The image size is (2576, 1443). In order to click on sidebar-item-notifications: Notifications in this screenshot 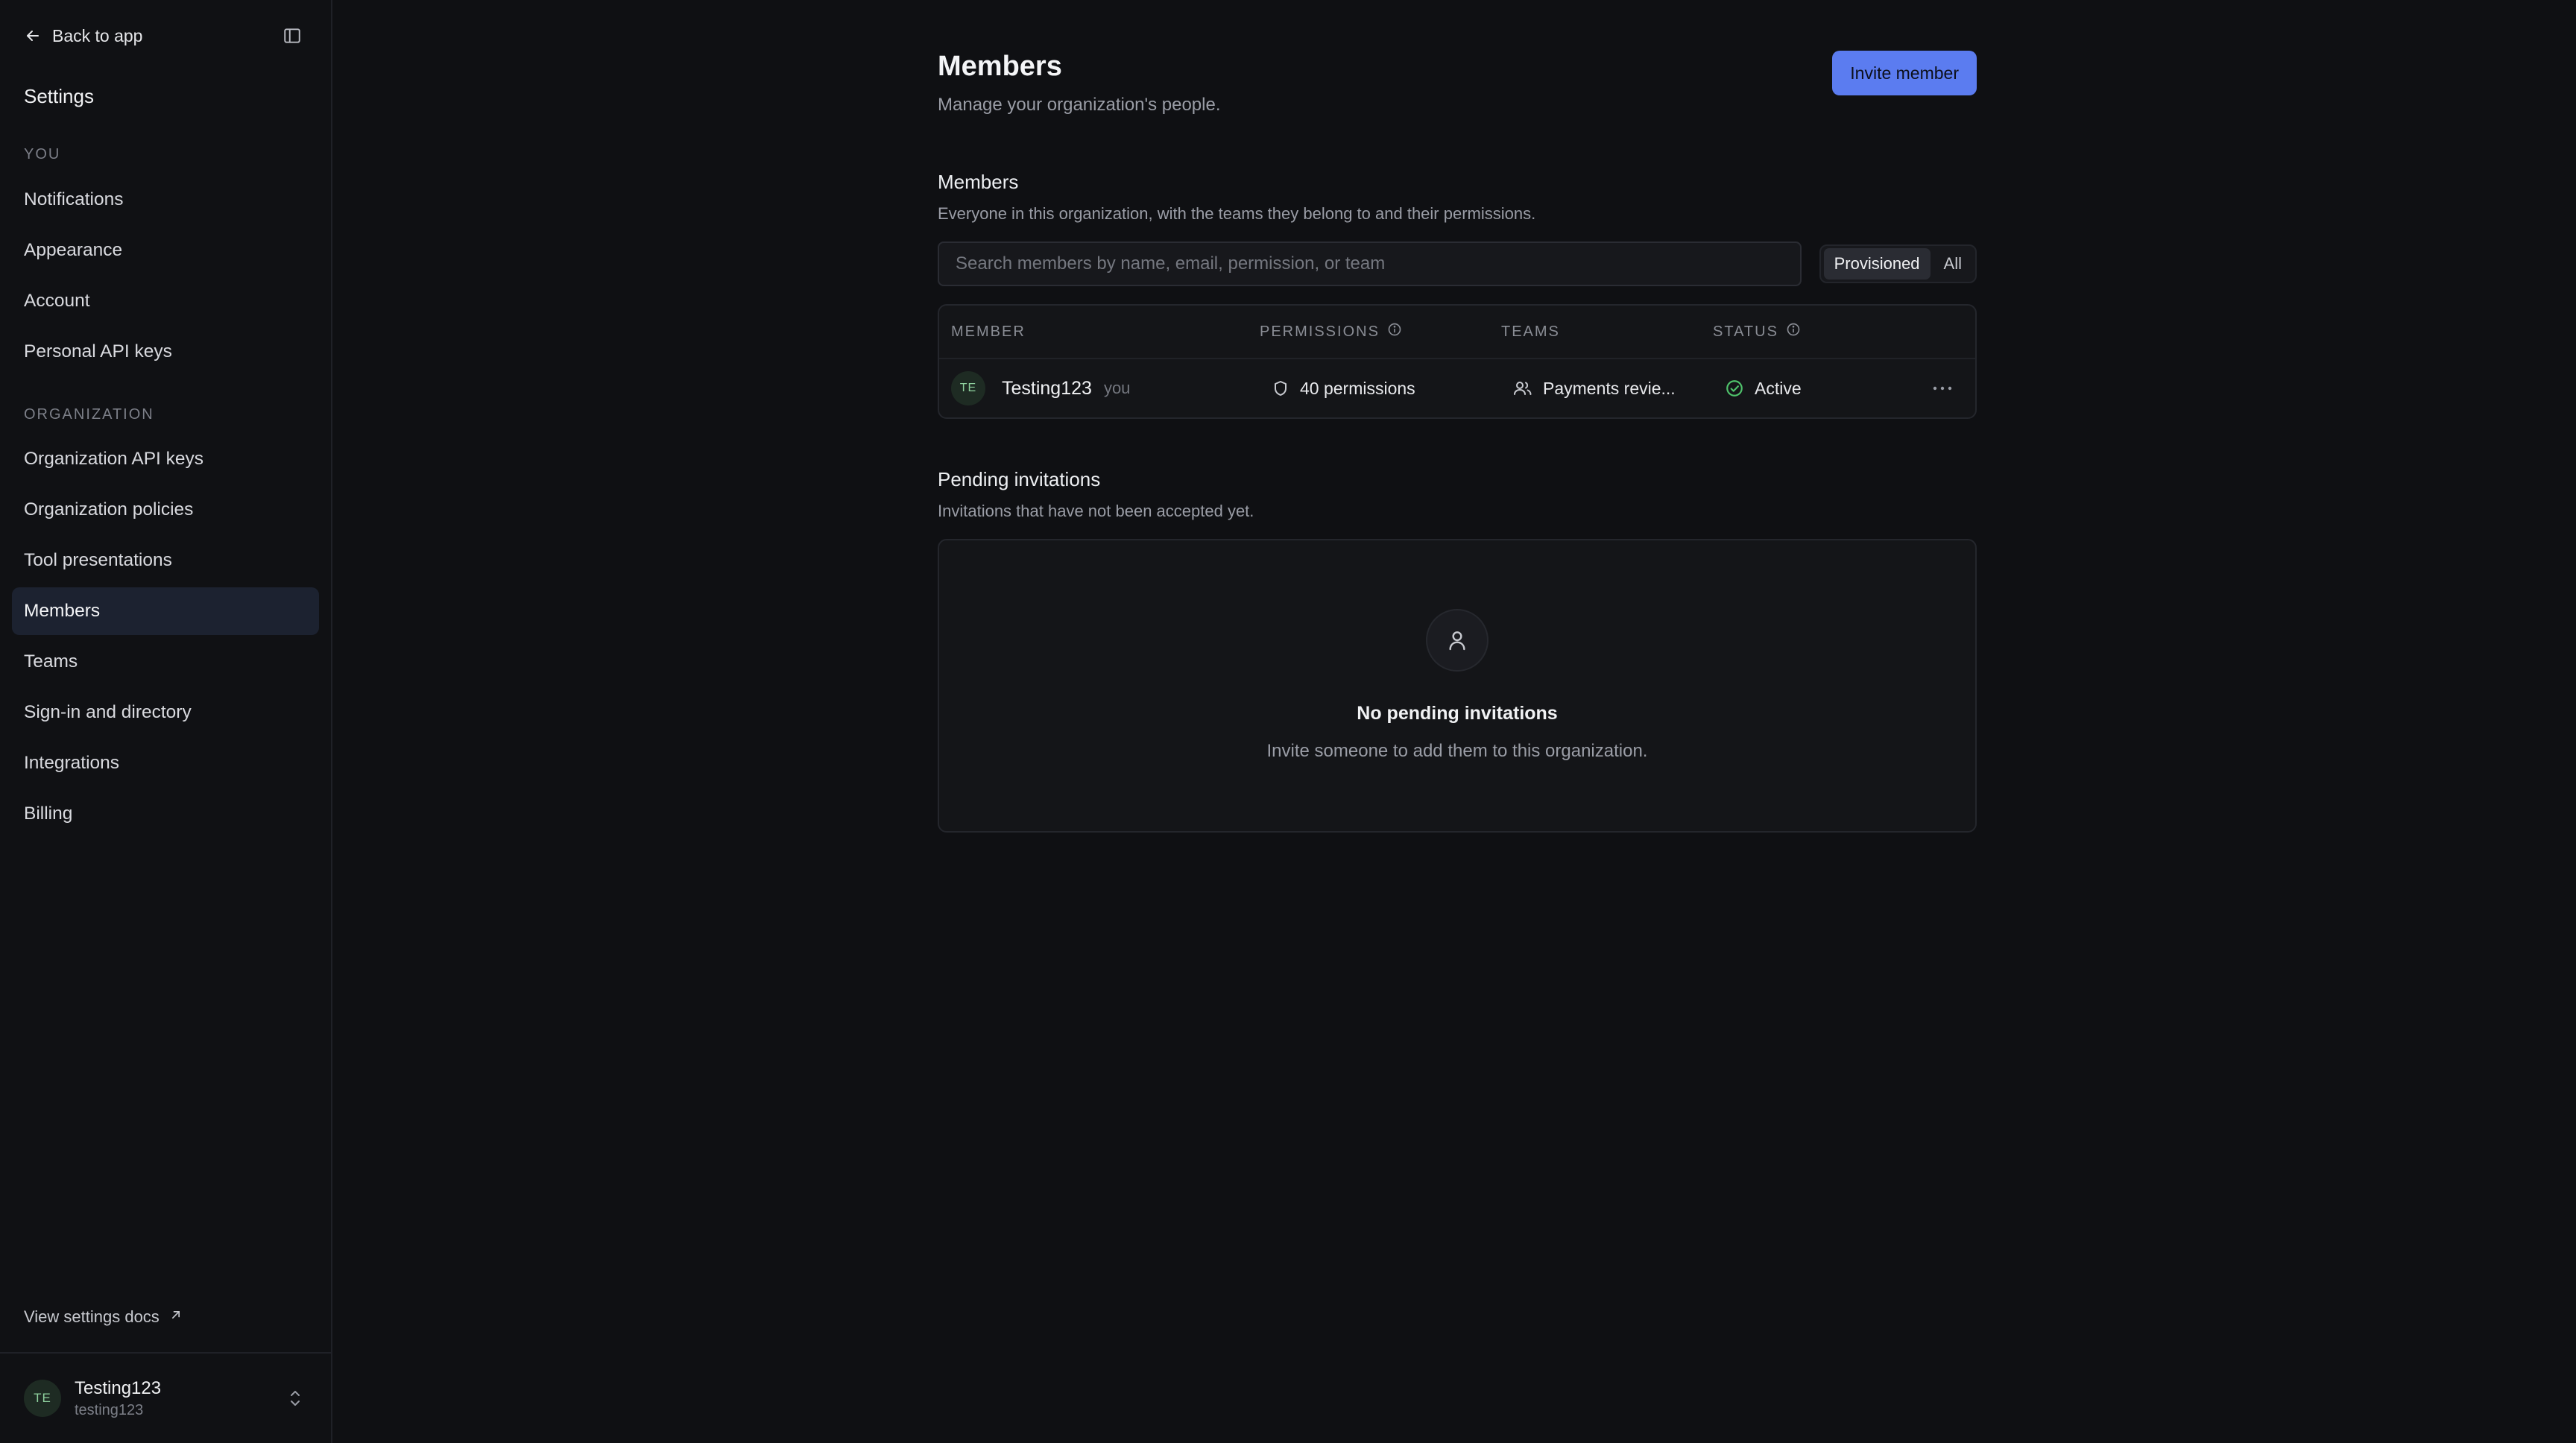, I will do `click(165, 200)`.